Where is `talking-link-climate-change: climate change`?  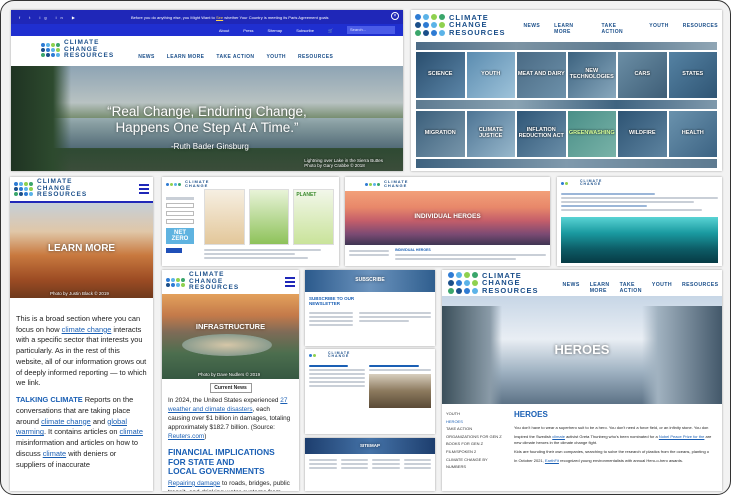 talking-link-climate-change: climate change is located at coordinates (66, 421).